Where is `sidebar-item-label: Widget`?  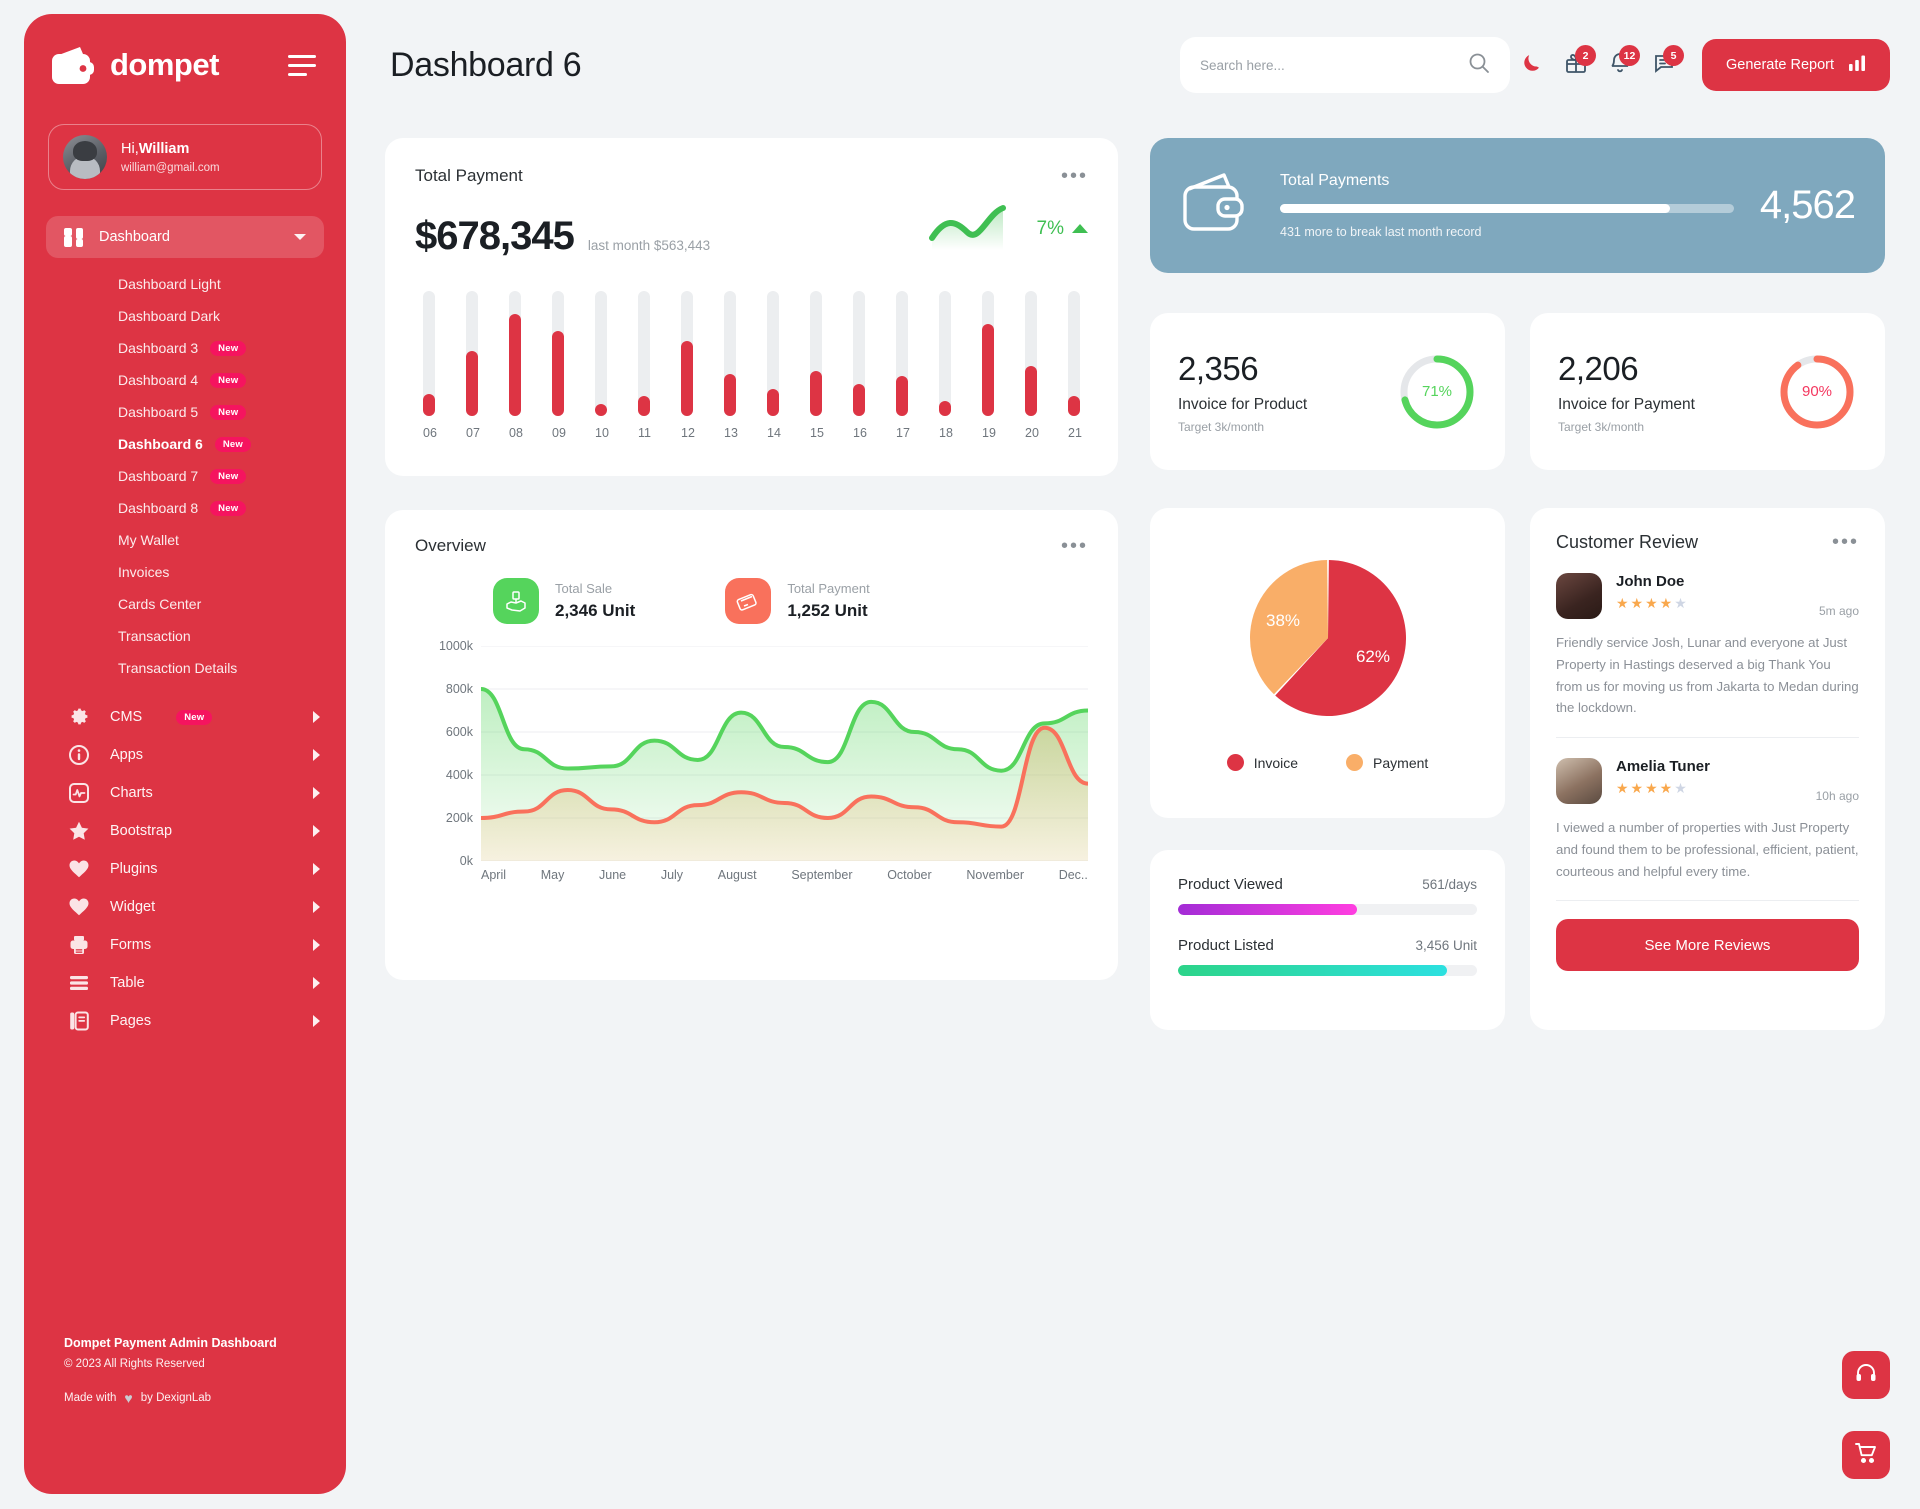 sidebar-item-label: Widget is located at coordinates (133, 907).